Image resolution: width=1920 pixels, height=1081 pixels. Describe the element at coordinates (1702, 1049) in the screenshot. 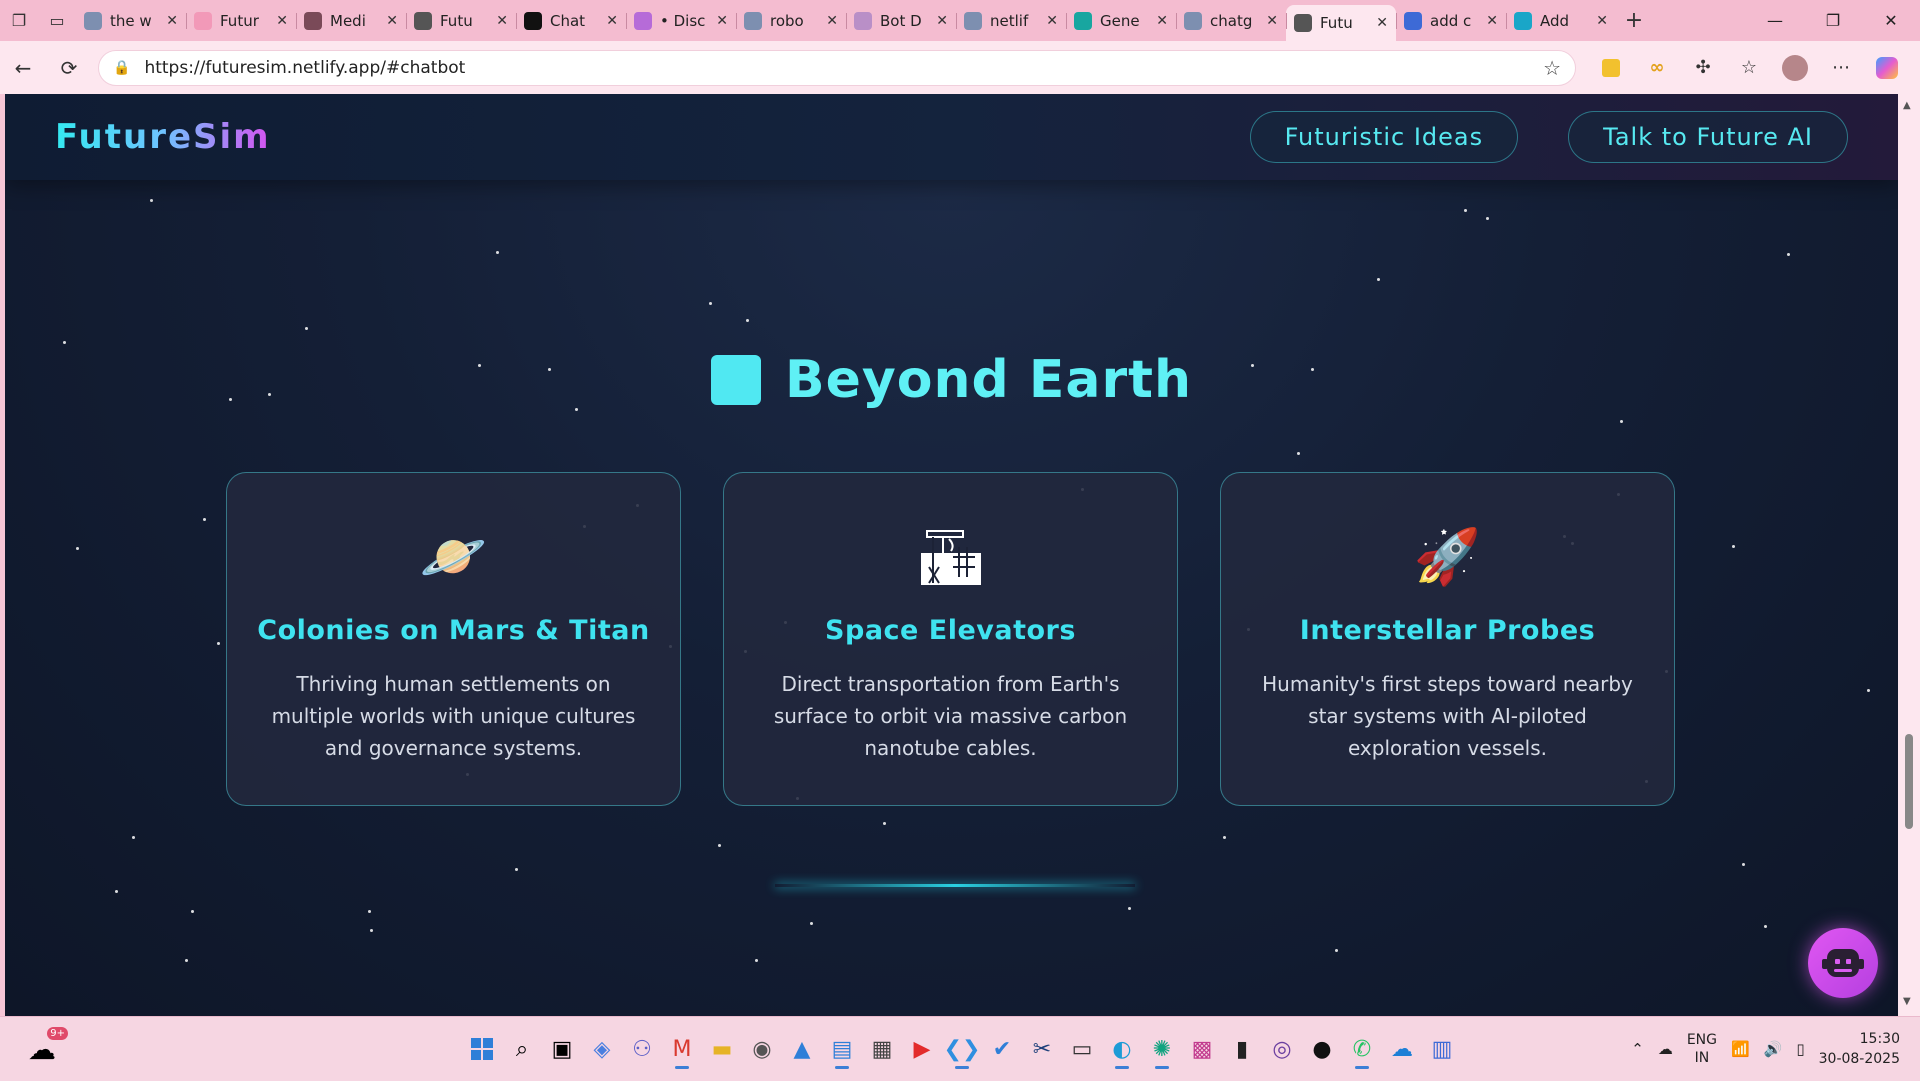

I see `language-indicator: ENG IN` at that location.